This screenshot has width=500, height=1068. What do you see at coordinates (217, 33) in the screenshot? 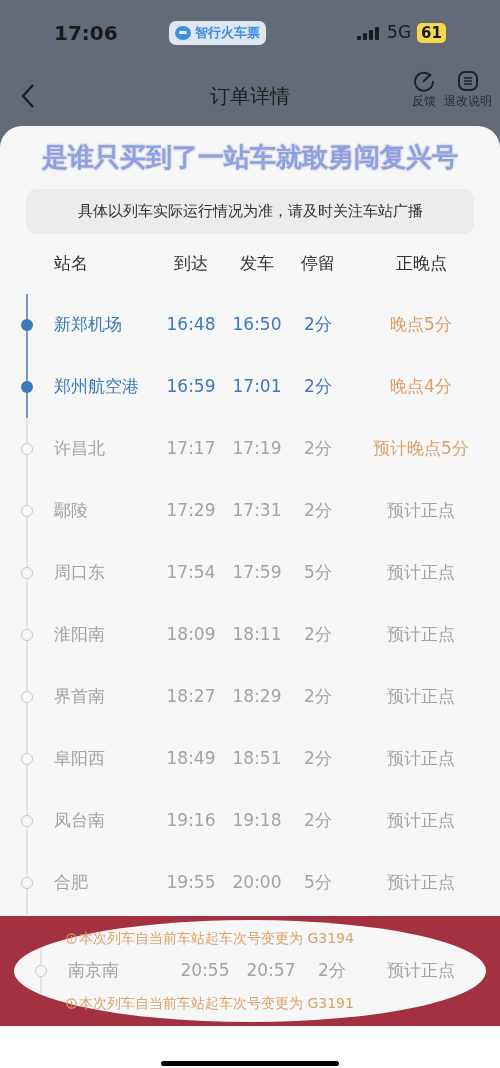
I see `app-badge: 智行火车票` at bounding box center [217, 33].